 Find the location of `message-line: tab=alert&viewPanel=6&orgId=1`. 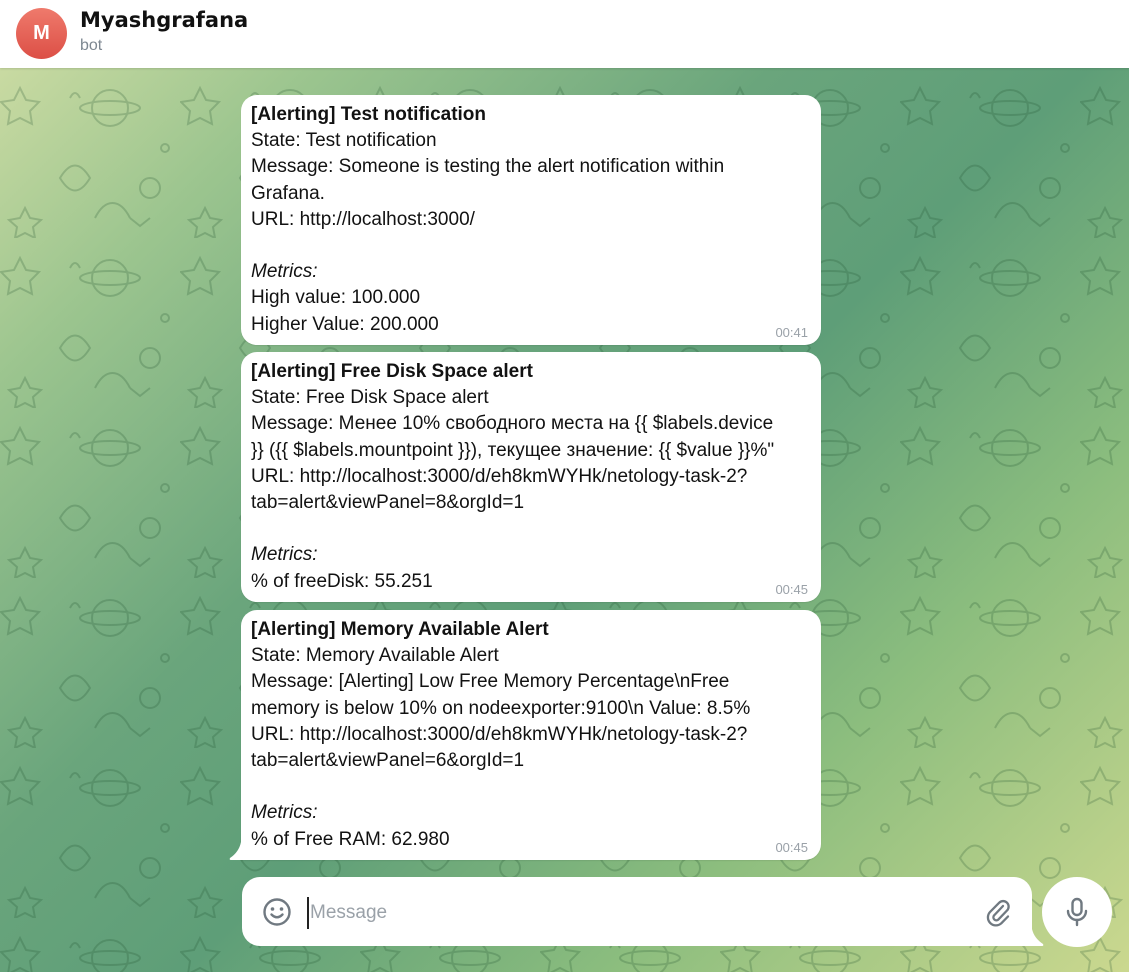

message-line: tab=alert&viewPanel=6&orgId=1 is located at coordinates (388, 761).